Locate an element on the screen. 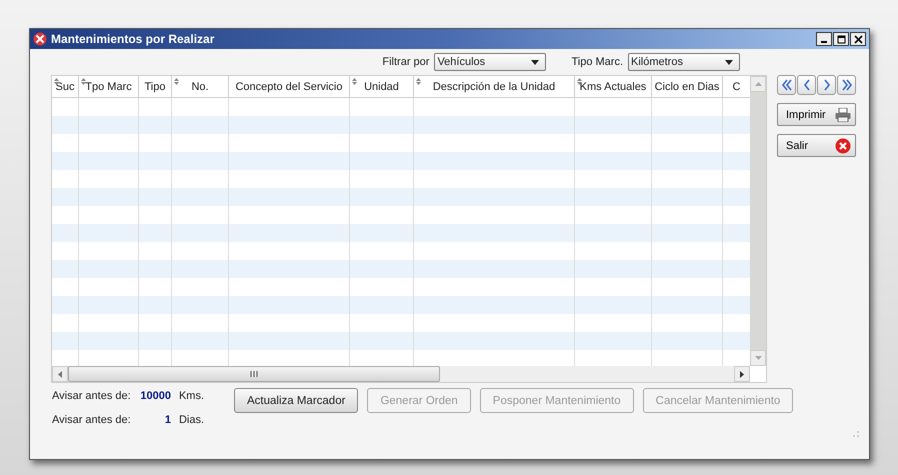 The width and height of the screenshot is (898, 475). column-header: Suc is located at coordinates (65, 86).